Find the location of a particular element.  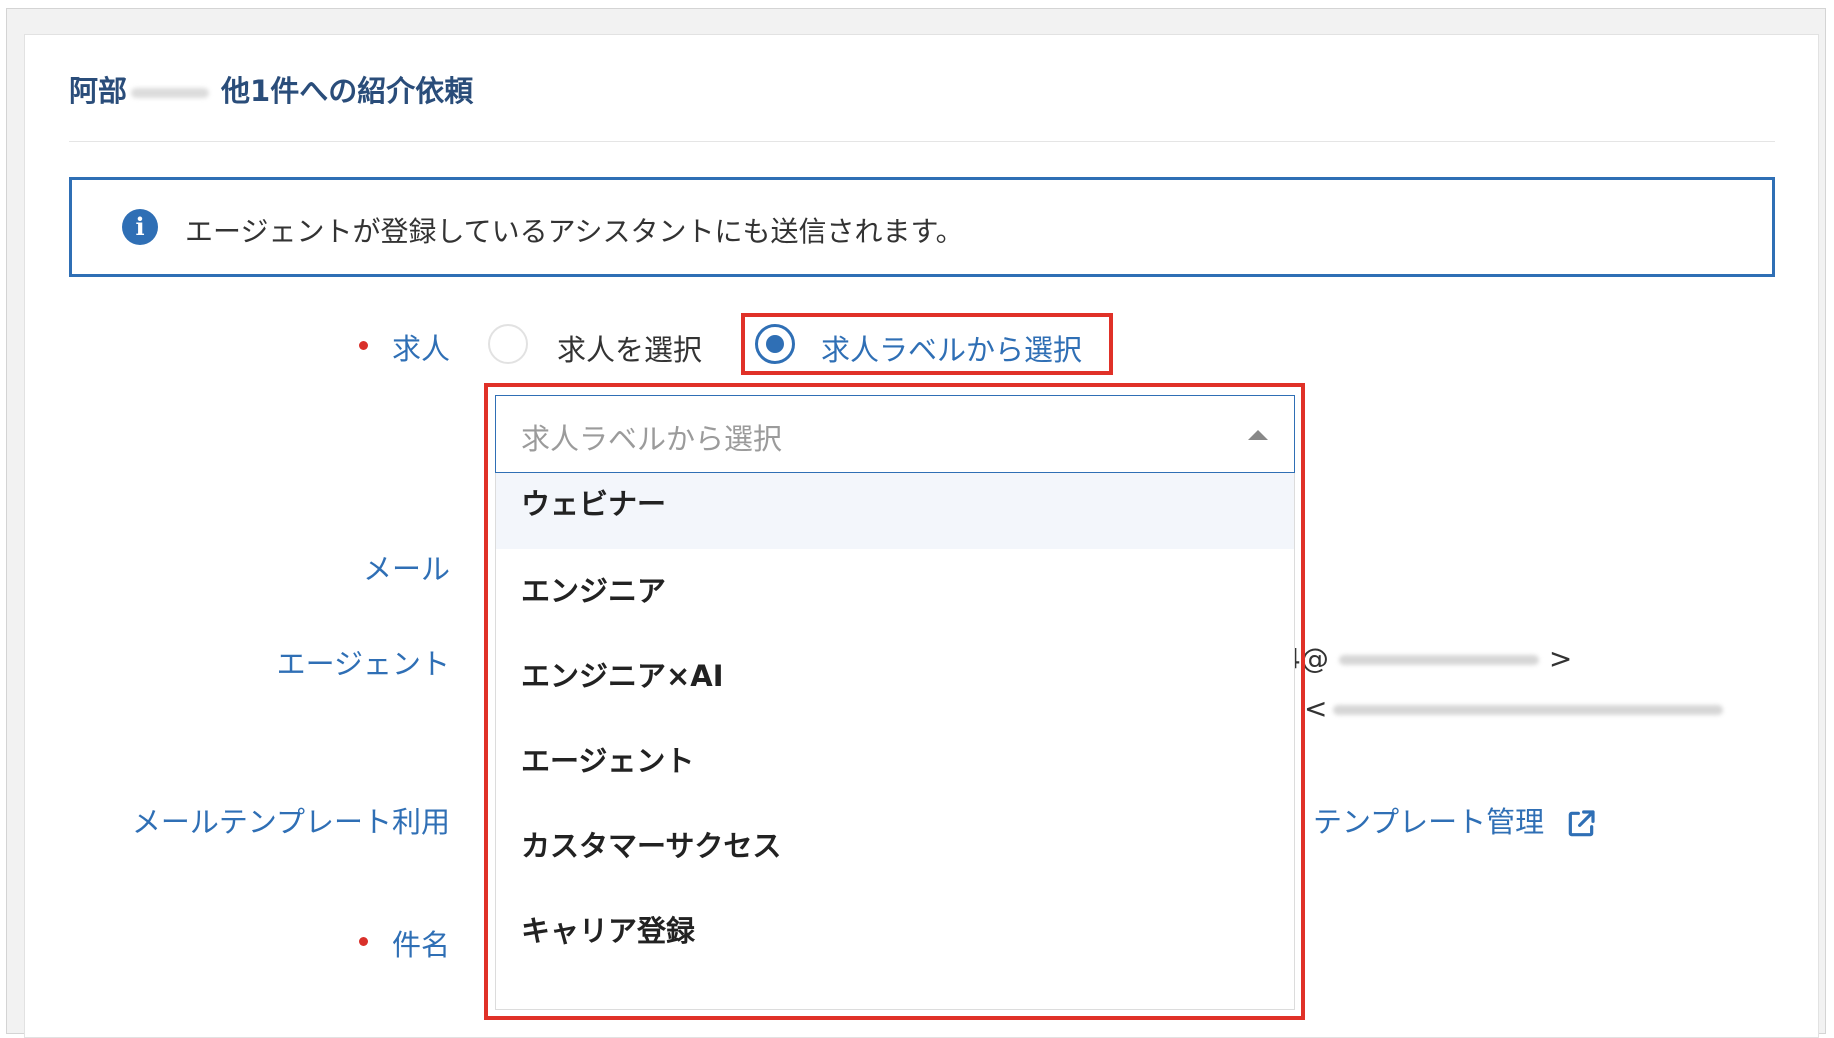

job-label-select: 求人ラベルから選択 is located at coordinates (895, 434).